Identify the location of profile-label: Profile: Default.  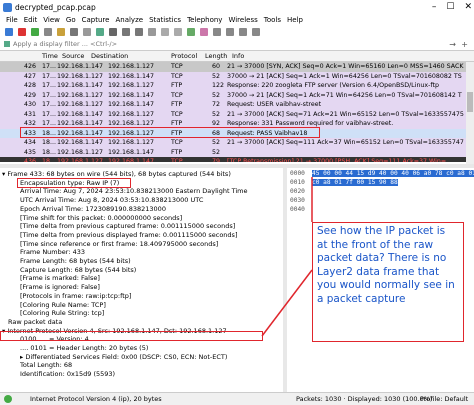
(444, 399).